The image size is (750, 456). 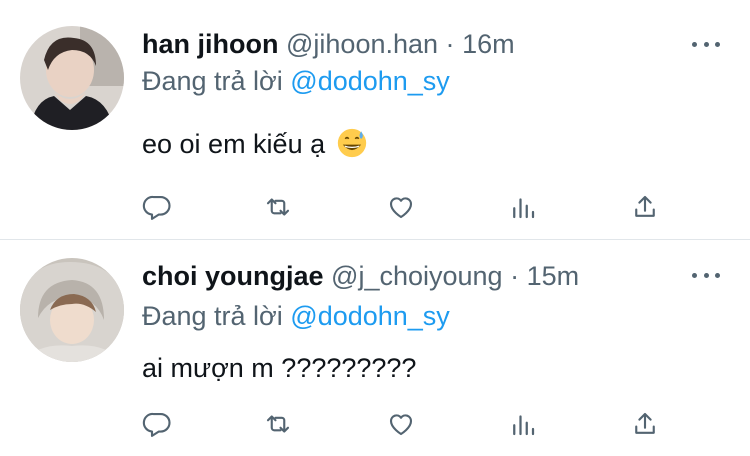 I want to click on tweet-header: han jihoon @jihoon.han · 16m, so click(x=328, y=44).